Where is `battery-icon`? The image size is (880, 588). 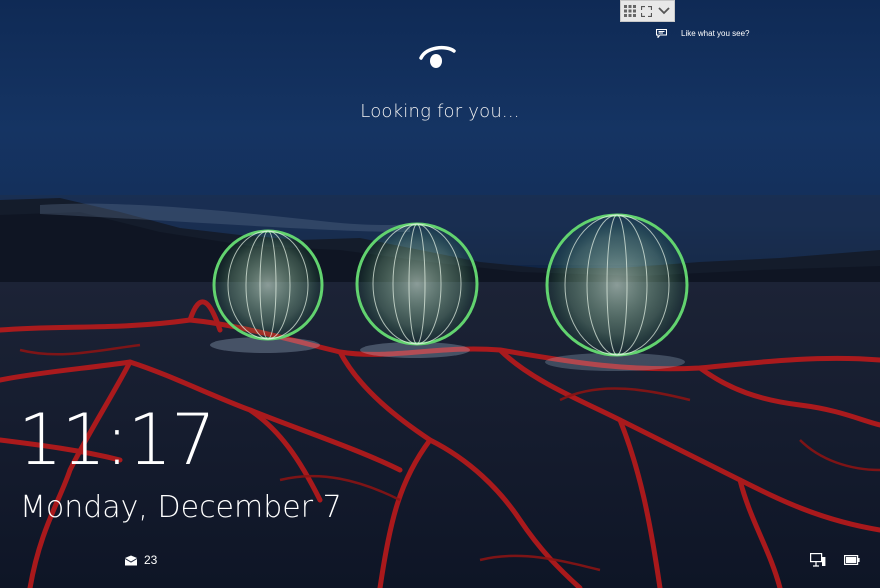
battery-icon is located at coordinates (852, 560).